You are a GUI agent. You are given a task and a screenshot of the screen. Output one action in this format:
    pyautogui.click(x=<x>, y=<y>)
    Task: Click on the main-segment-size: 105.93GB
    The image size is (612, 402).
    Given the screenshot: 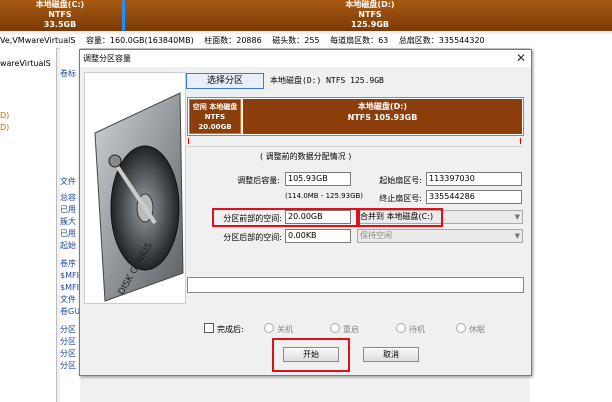 What is the action you would take?
    pyautogui.click(x=395, y=117)
    